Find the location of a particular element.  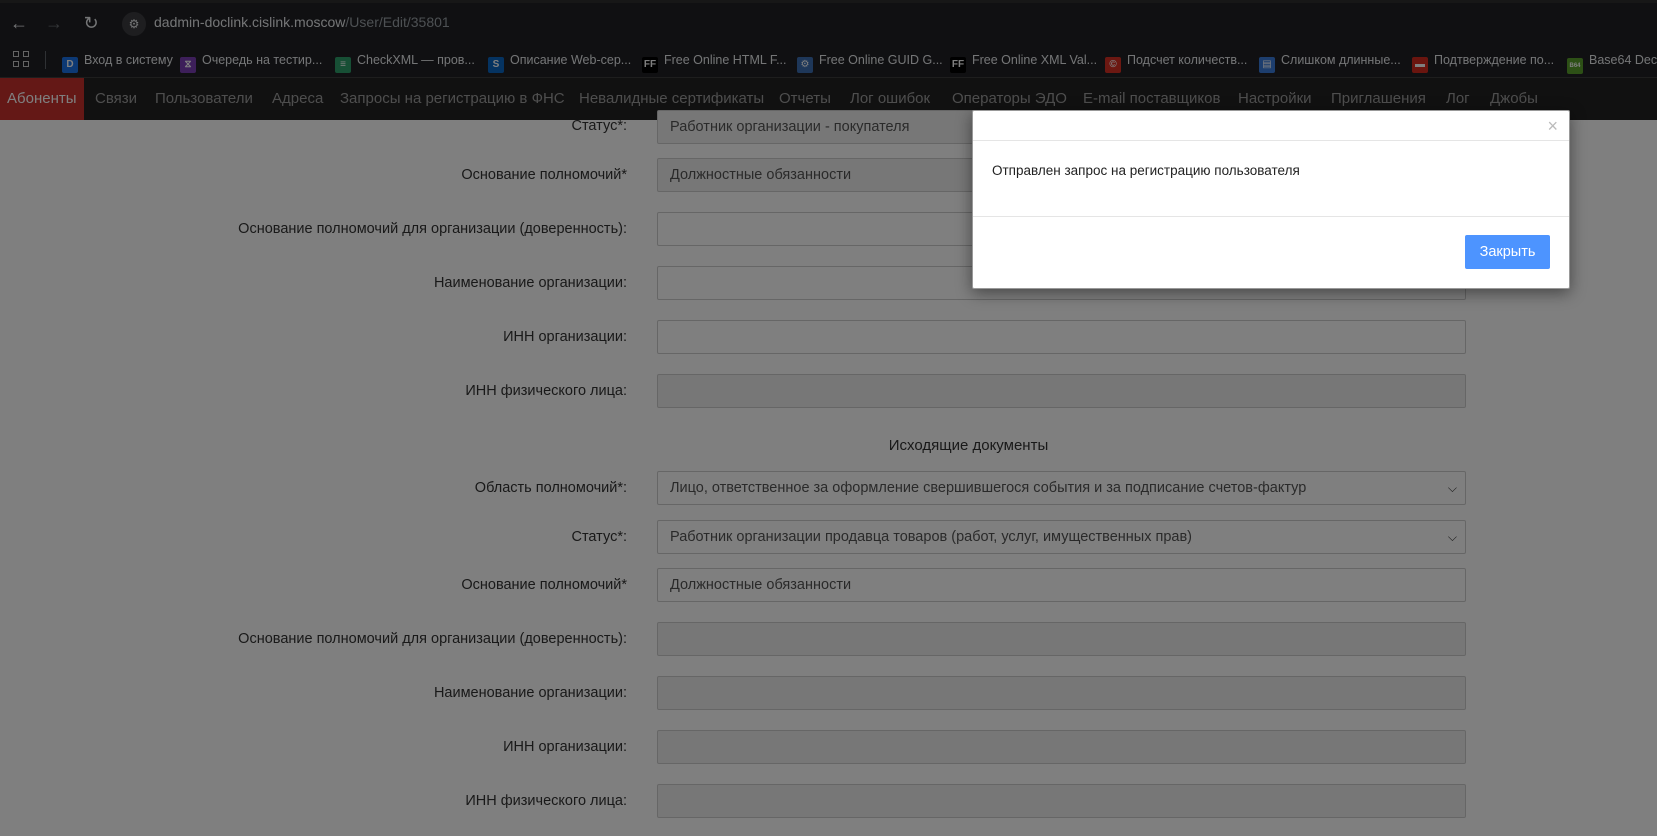

close-button: Закрыть is located at coordinates (1507, 252).